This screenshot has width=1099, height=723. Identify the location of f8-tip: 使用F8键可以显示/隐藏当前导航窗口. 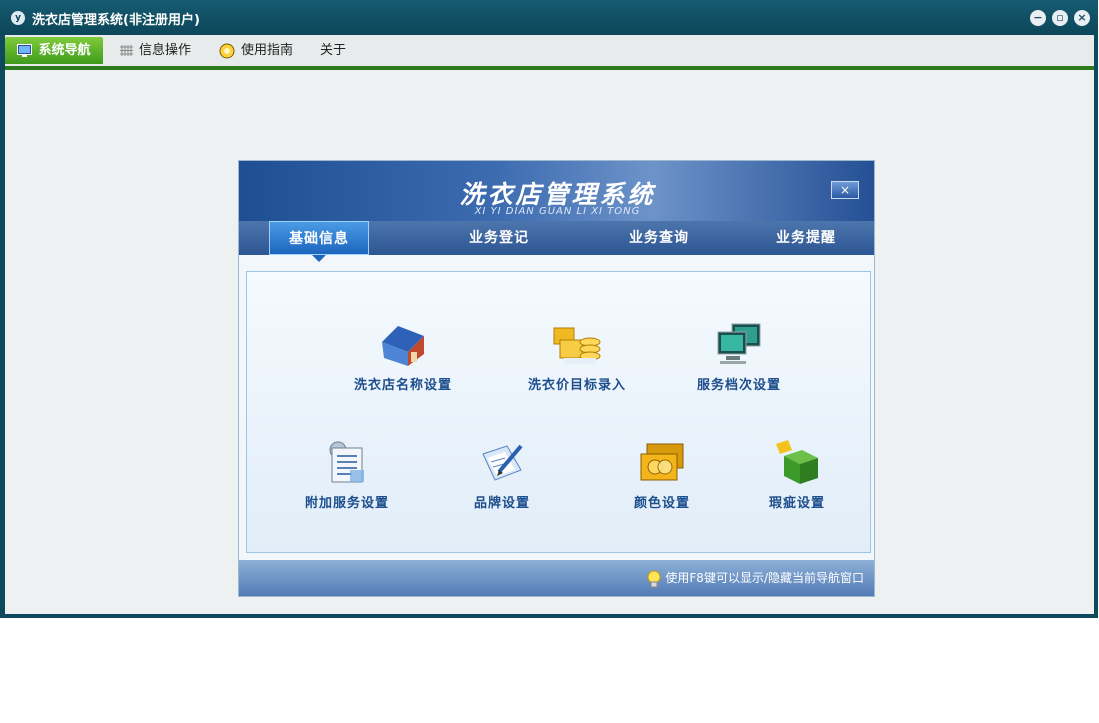
(755, 578).